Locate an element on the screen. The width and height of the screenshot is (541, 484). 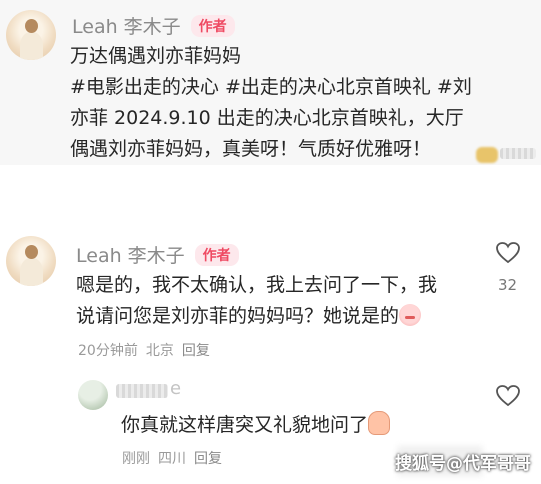
comment-meta: 20分钟前 北京 回复 is located at coordinates (144, 350).